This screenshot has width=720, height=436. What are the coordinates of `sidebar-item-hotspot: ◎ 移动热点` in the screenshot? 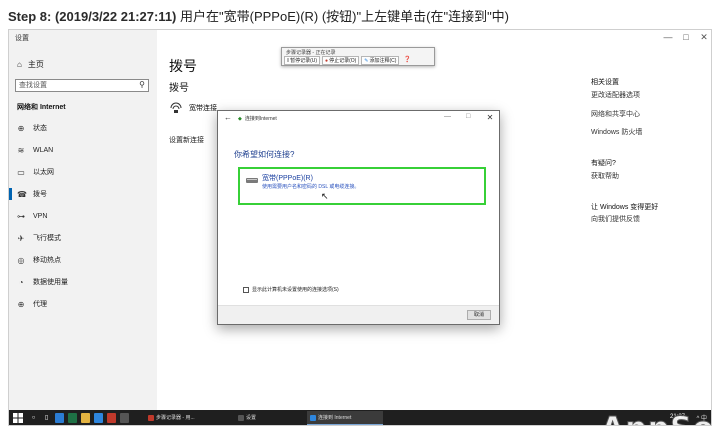 It's located at (84, 260).